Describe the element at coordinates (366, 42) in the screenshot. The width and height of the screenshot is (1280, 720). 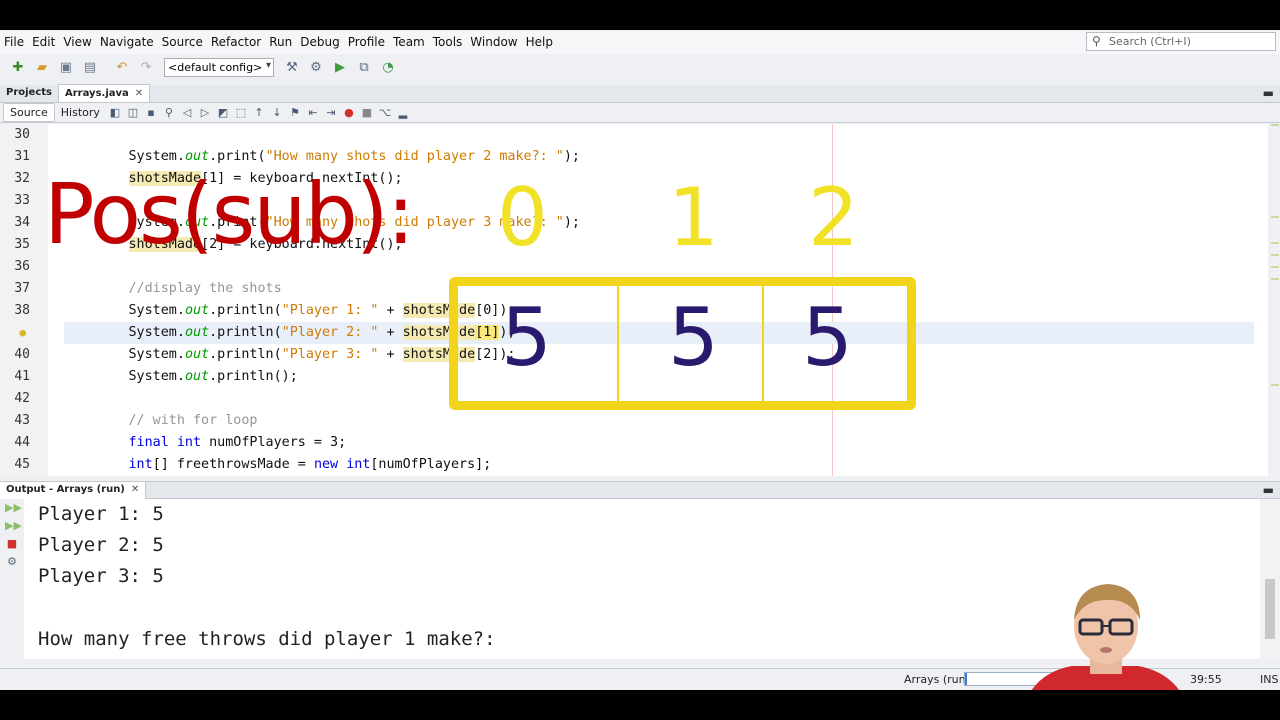
I see `menu-profile: Profile` at that location.